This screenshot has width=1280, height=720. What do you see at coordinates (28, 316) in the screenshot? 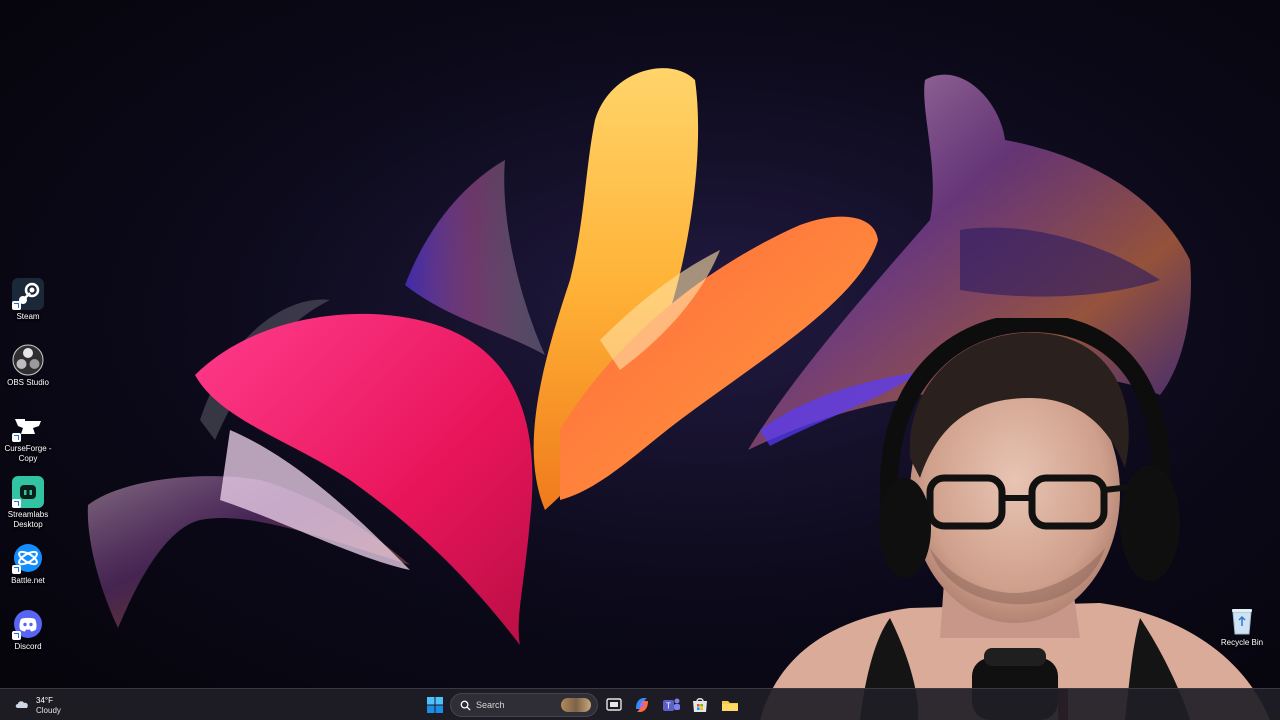
I see `desktop-icon-label: Steam` at bounding box center [28, 316].